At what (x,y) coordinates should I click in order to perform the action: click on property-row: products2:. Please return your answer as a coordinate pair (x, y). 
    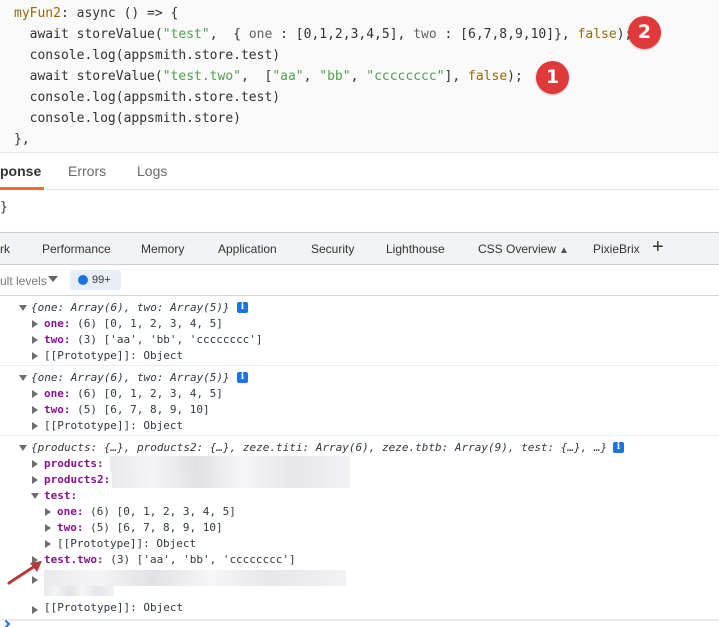
    Looking at the image, I should click on (77, 480).